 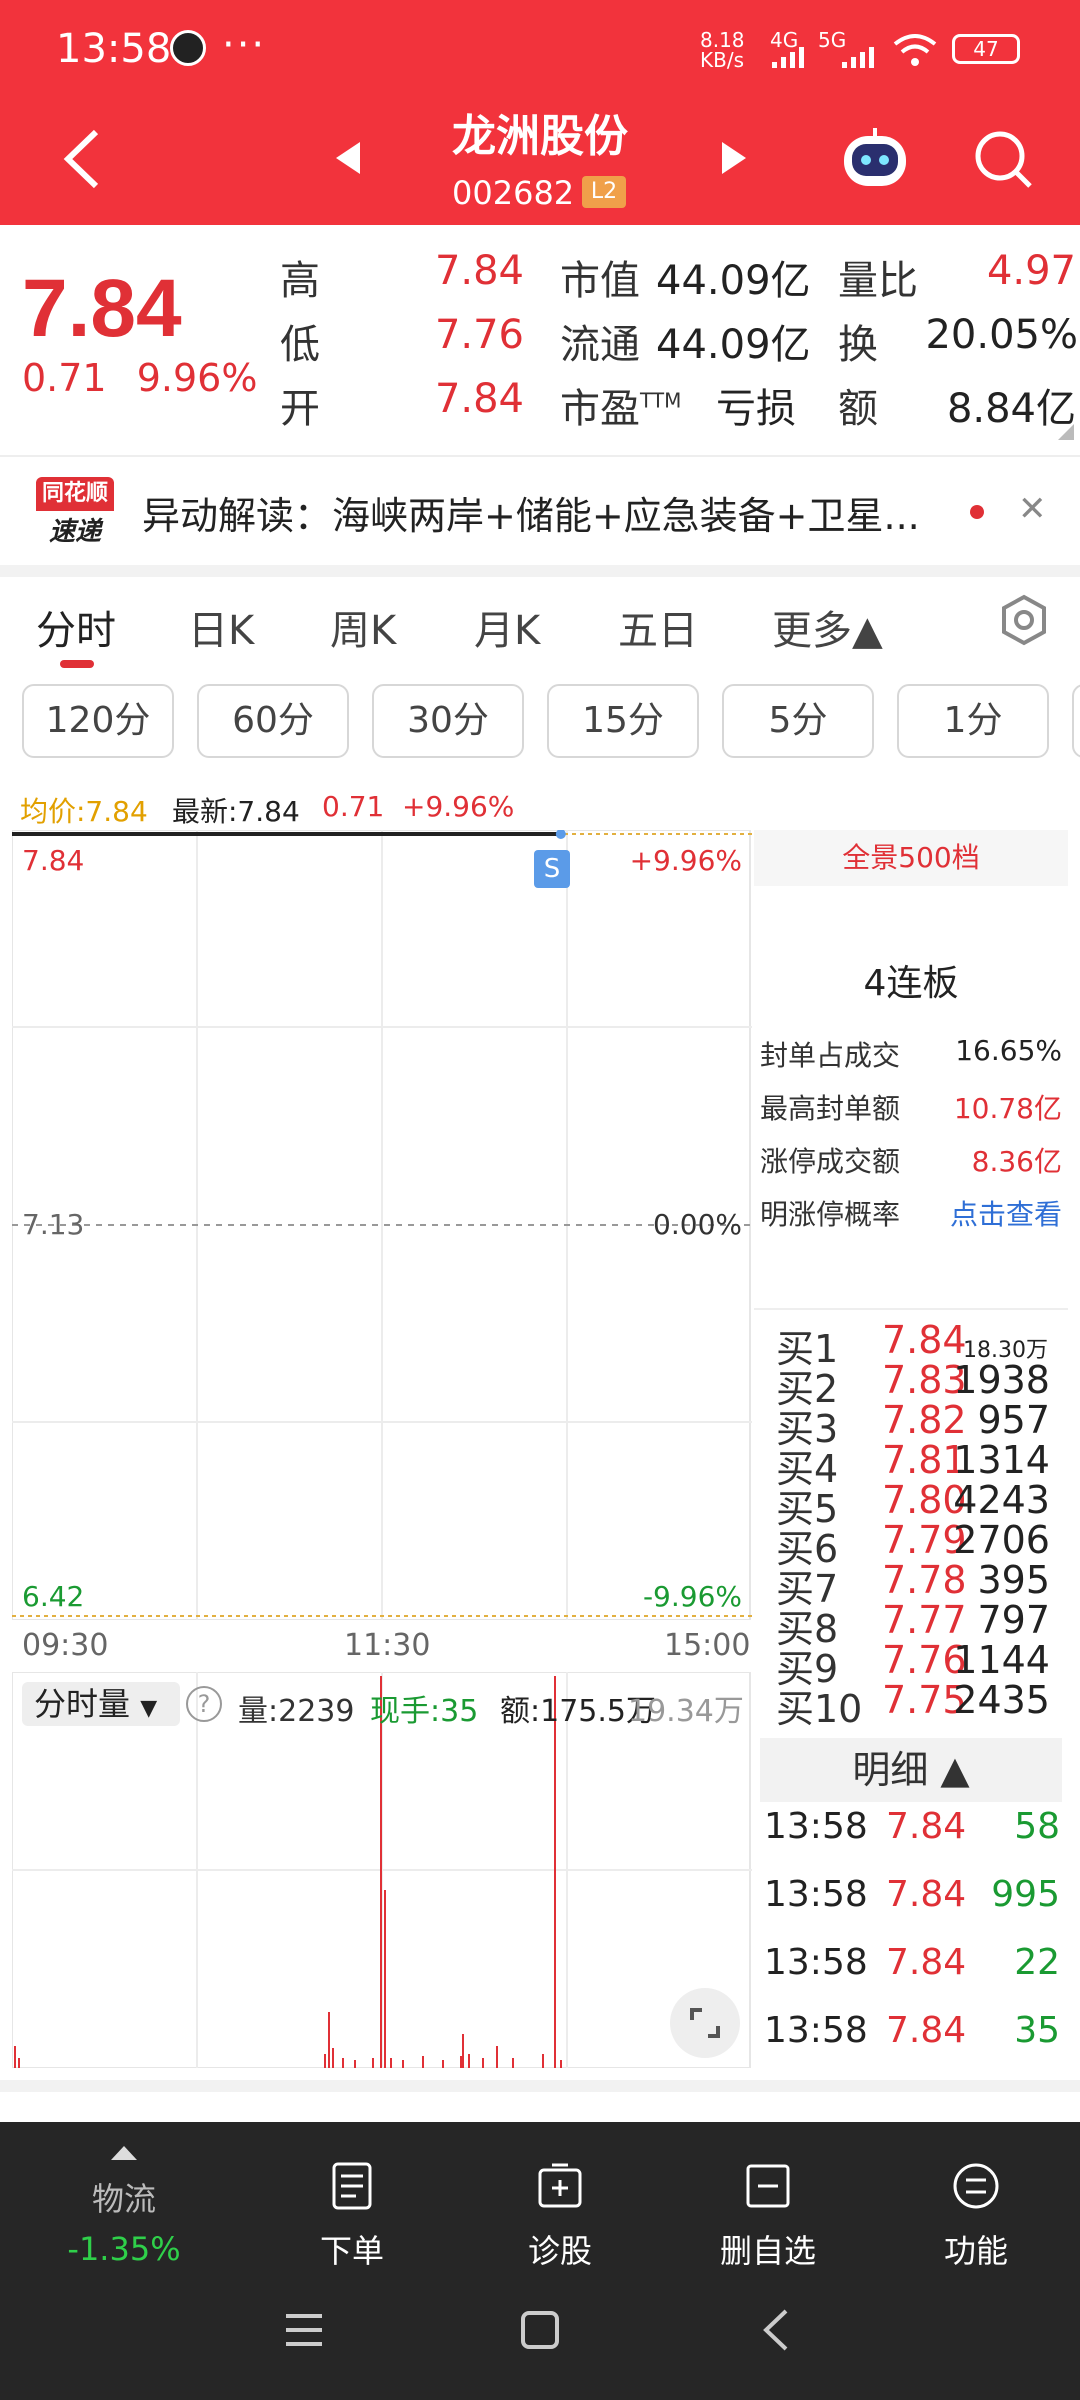 What do you see at coordinates (661, 400) in the screenshot?
I see `pe-ttm-sup: TTM` at bounding box center [661, 400].